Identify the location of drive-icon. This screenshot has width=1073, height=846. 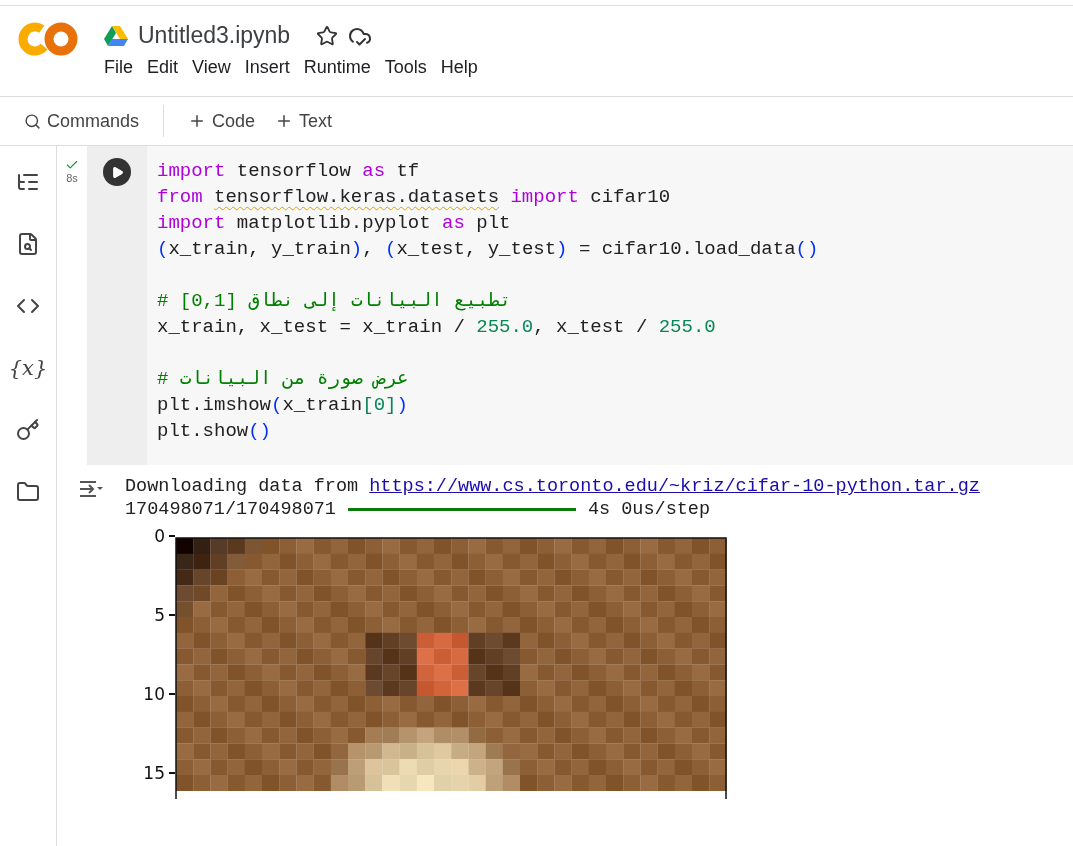
(116, 35).